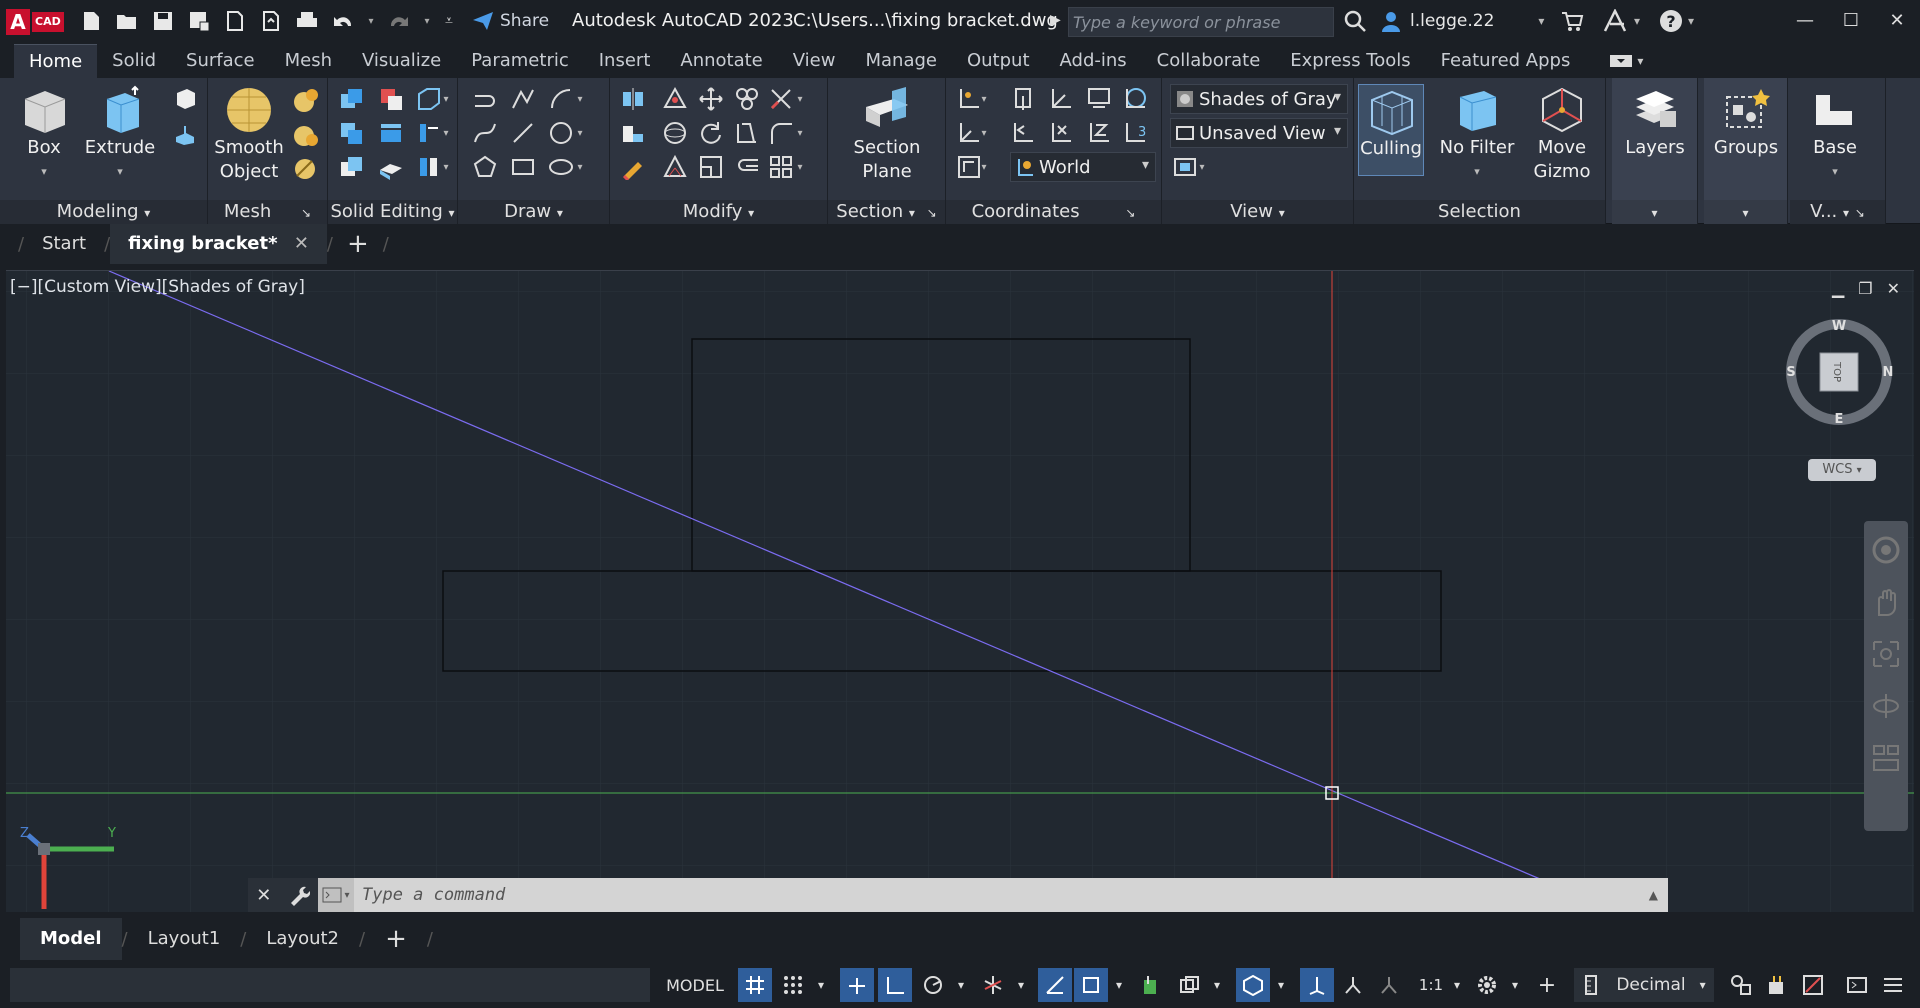 This screenshot has width=1920, height=1008. I want to click on tab-solid: Solid, so click(134, 61).